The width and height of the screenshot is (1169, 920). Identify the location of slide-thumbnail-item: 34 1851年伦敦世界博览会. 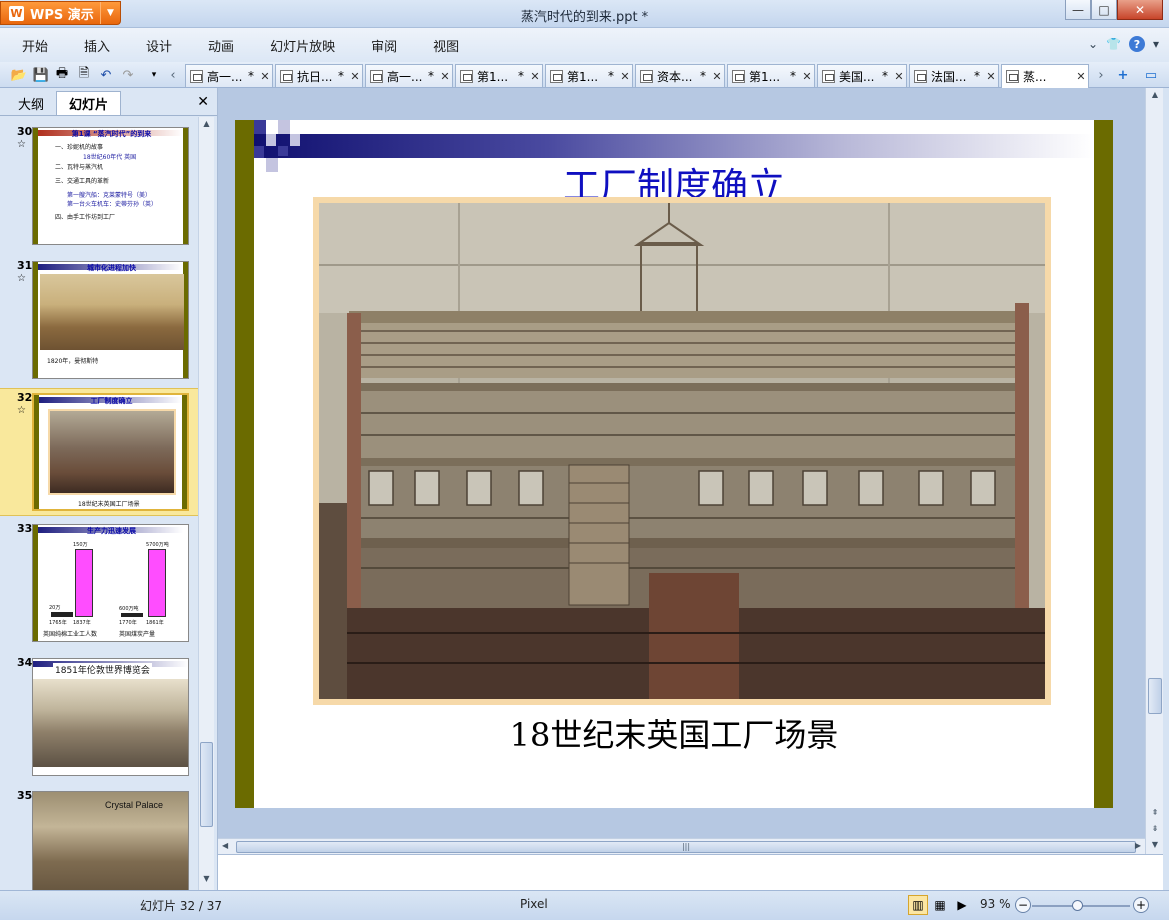
(99, 718).